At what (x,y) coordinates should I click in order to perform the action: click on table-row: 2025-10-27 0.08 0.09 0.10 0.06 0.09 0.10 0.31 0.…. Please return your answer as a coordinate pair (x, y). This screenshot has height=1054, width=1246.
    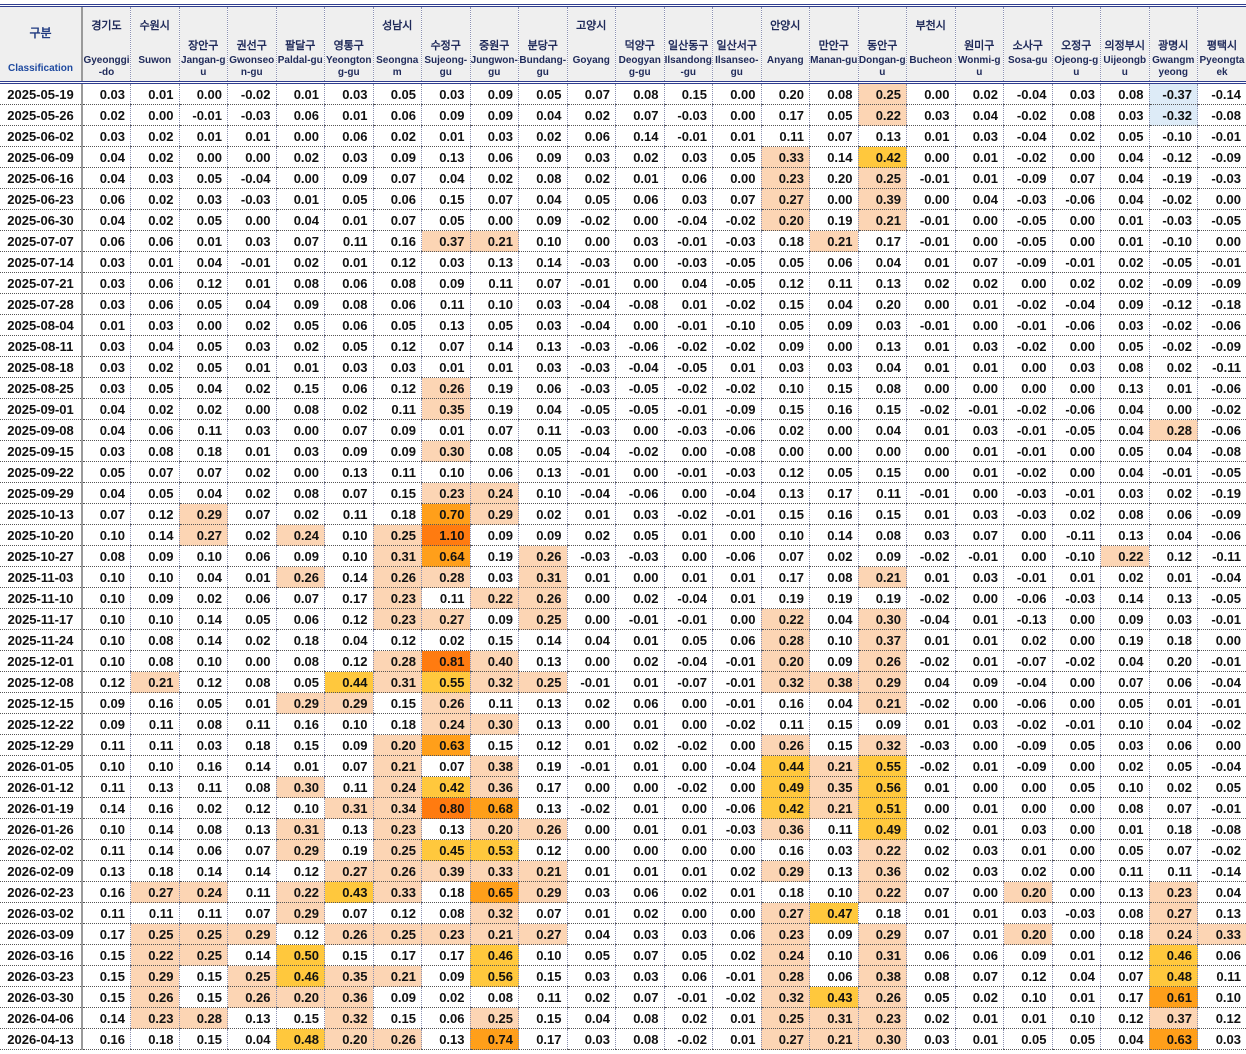
    Looking at the image, I should click on (623, 556).